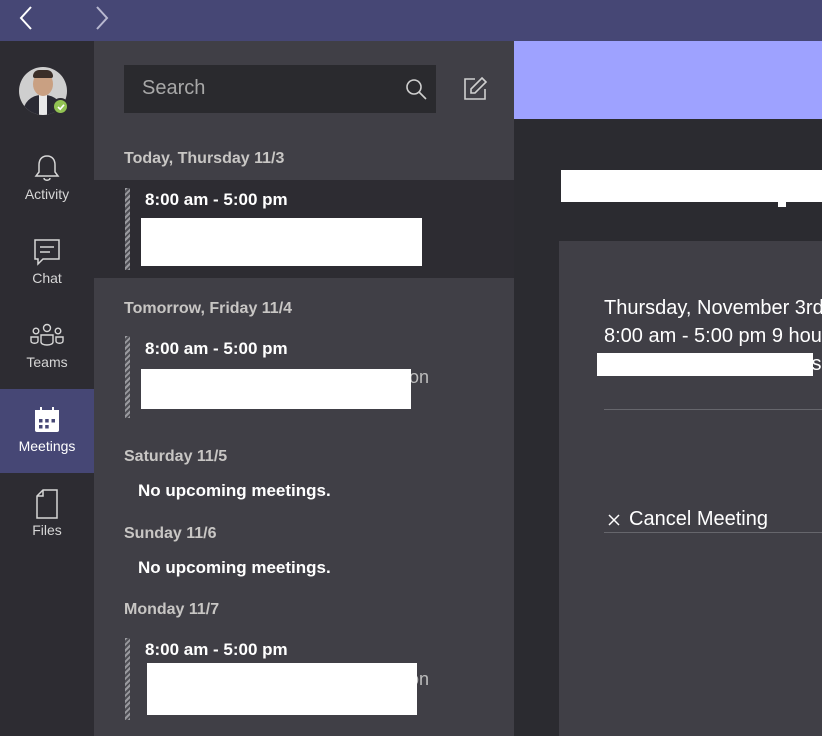 Image resolution: width=822 pixels, height=736 pixels. I want to click on rail-item-activity: Activity, so click(47, 179).